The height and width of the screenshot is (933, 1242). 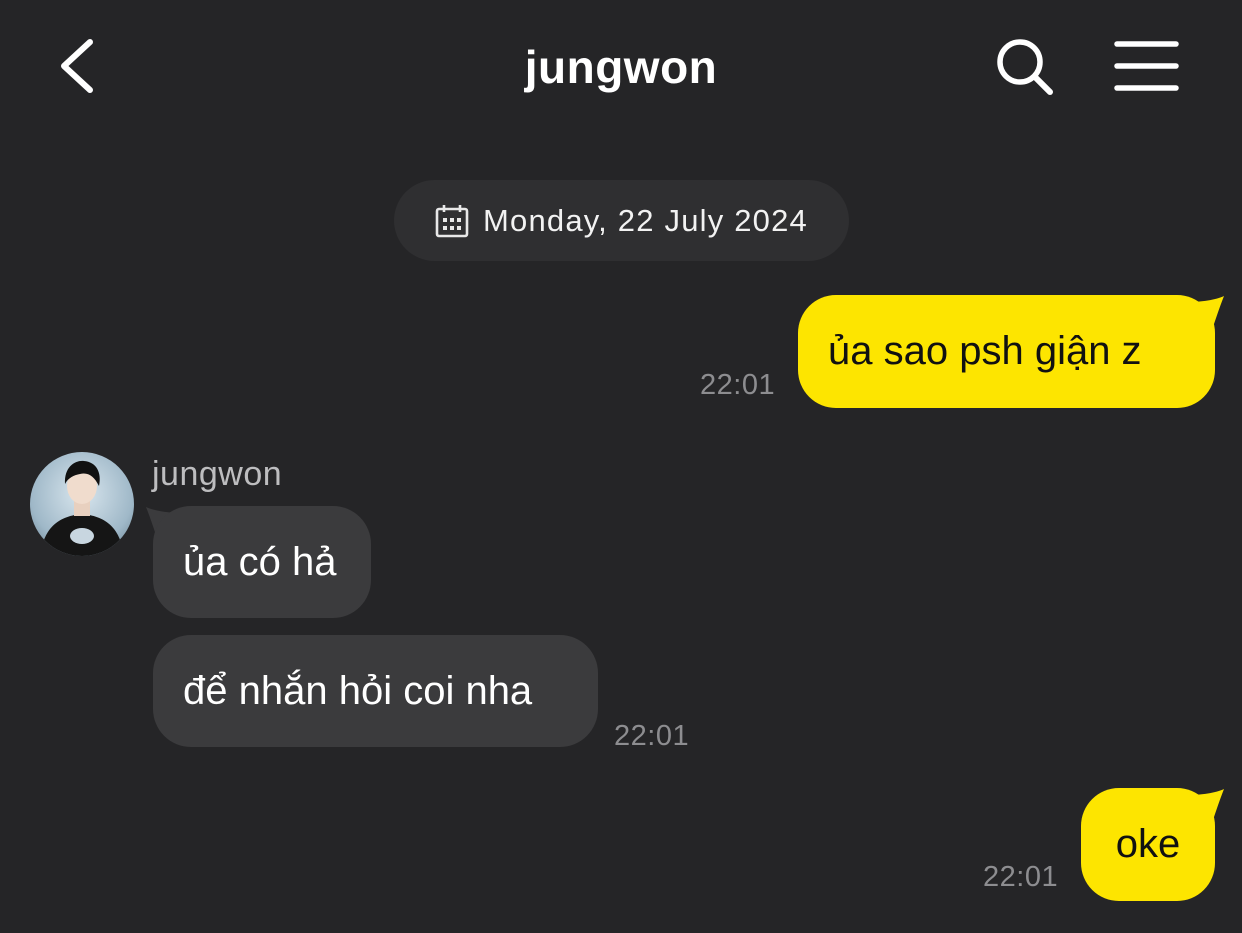 What do you see at coordinates (985, 351) in the screenshot?
I see `message-text: ủa sao psh giận z` at bounding box center [985, 351].